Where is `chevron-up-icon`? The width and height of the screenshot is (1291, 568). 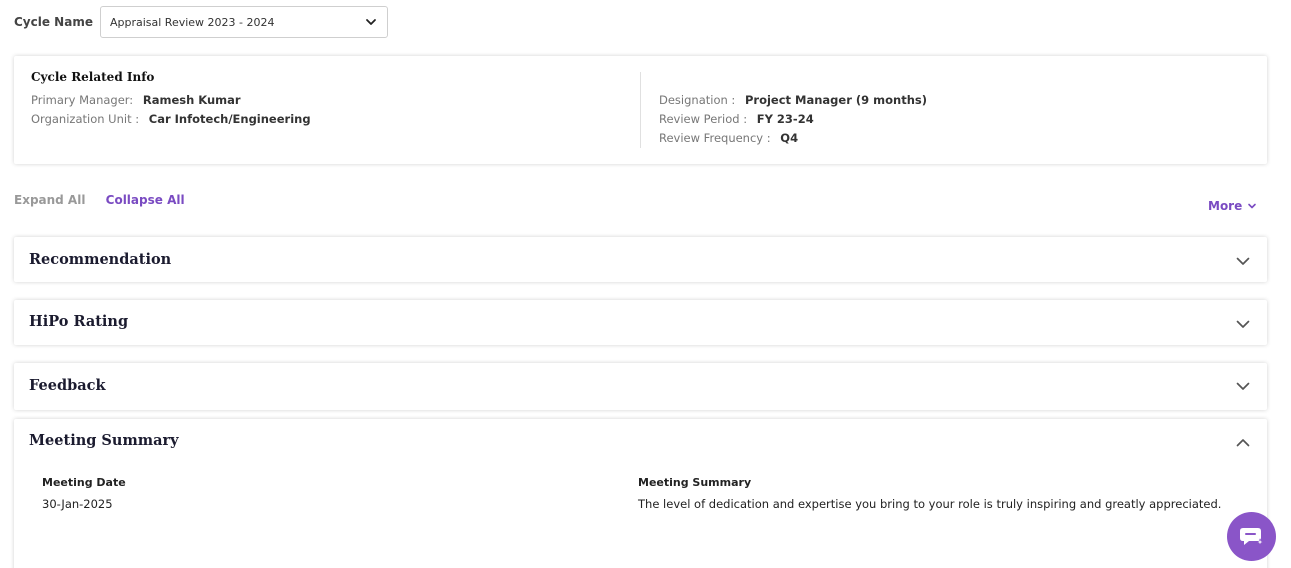
chevron-up-icon is located at coordinates (1243, 443).